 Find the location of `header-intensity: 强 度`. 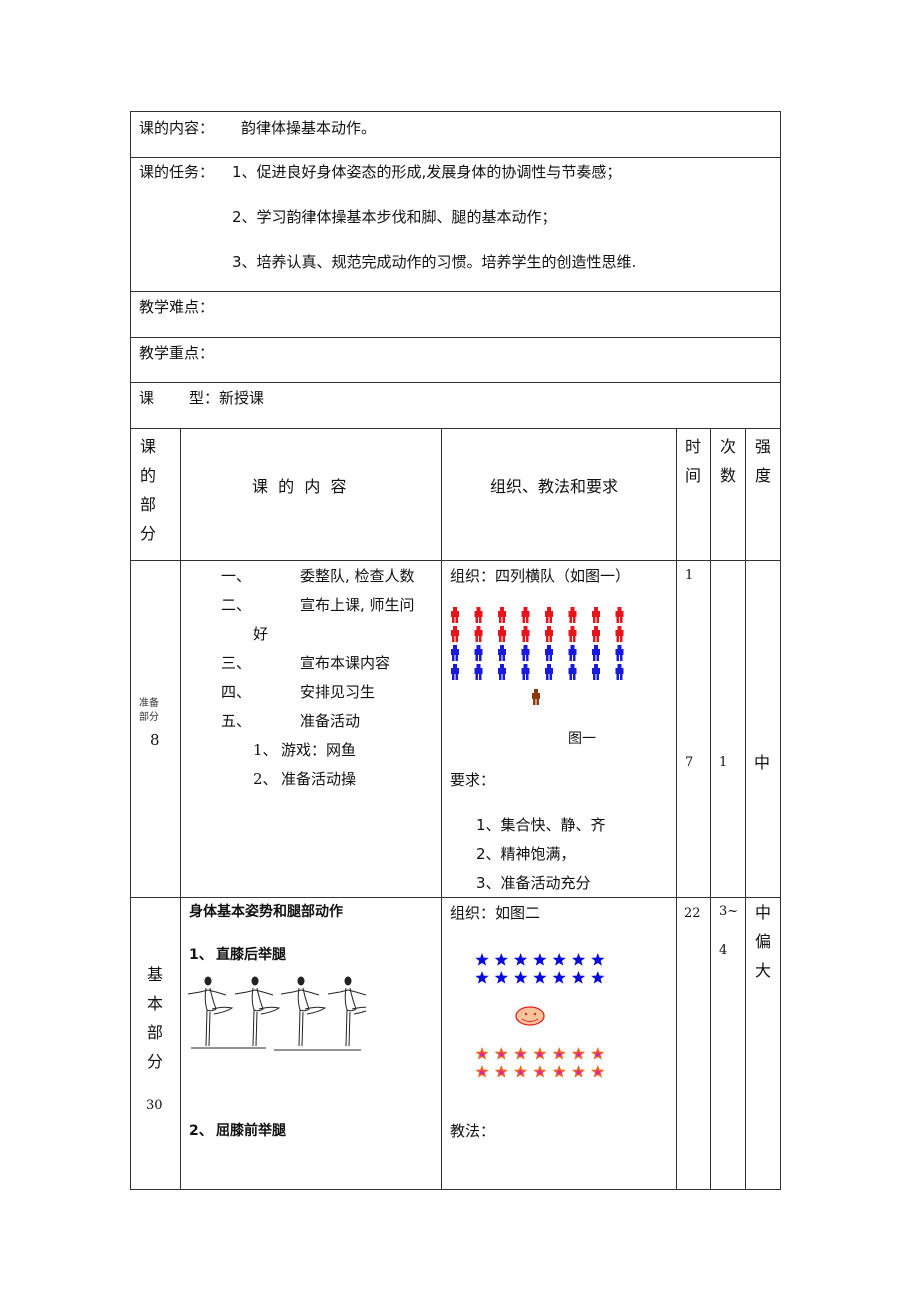

header-intensity: 强 度 is located at coordinates (763, 461).